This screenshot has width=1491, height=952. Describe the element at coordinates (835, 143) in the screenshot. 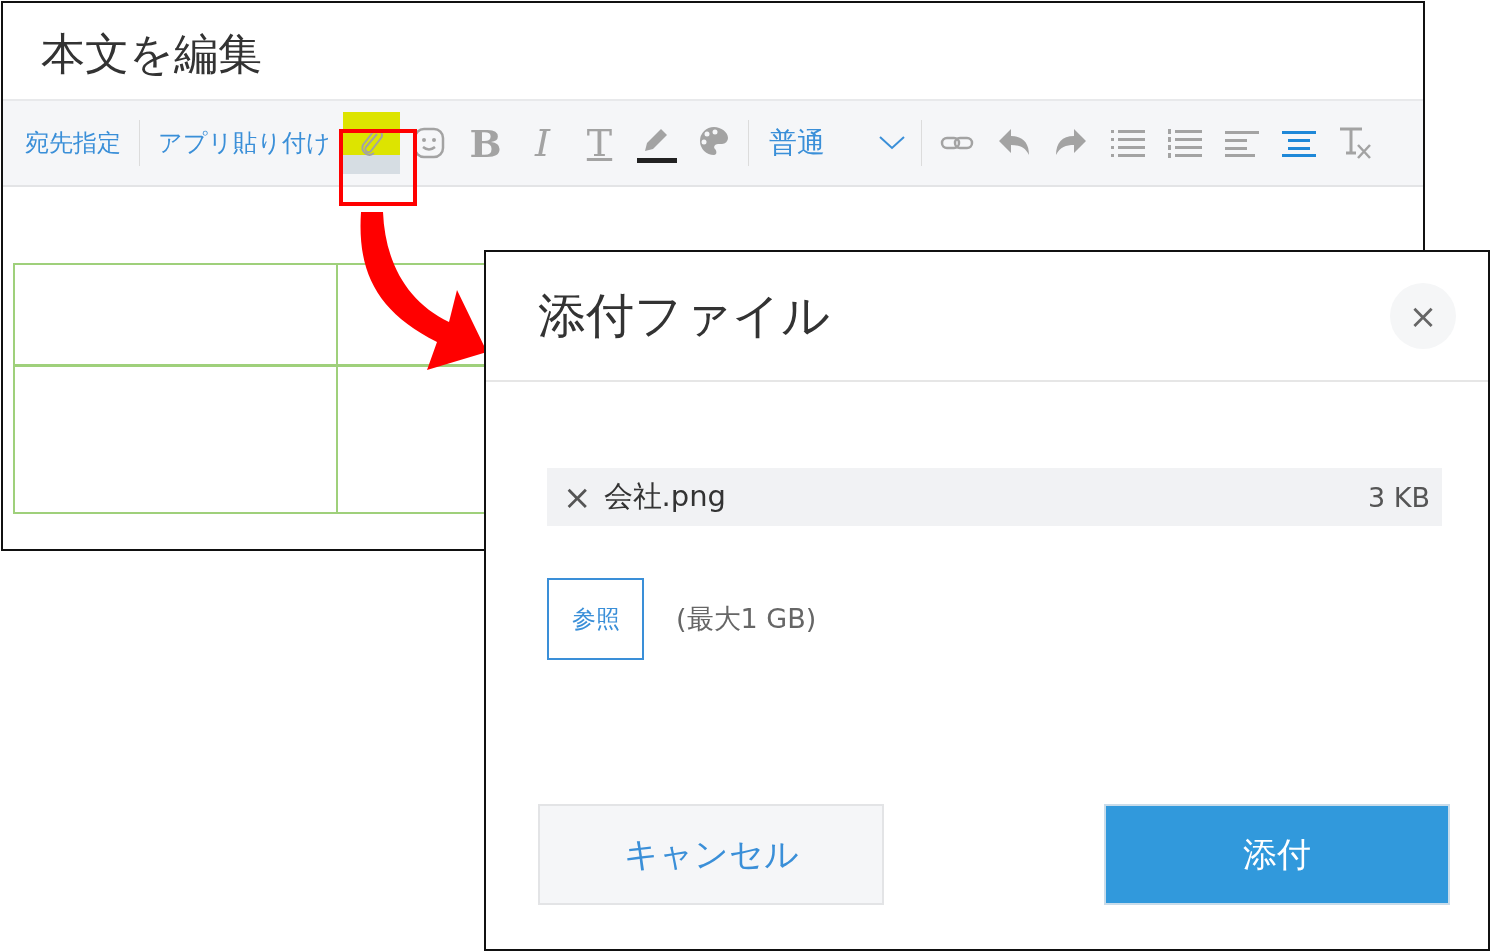

I see `paragraph-select: 普通` at that location.